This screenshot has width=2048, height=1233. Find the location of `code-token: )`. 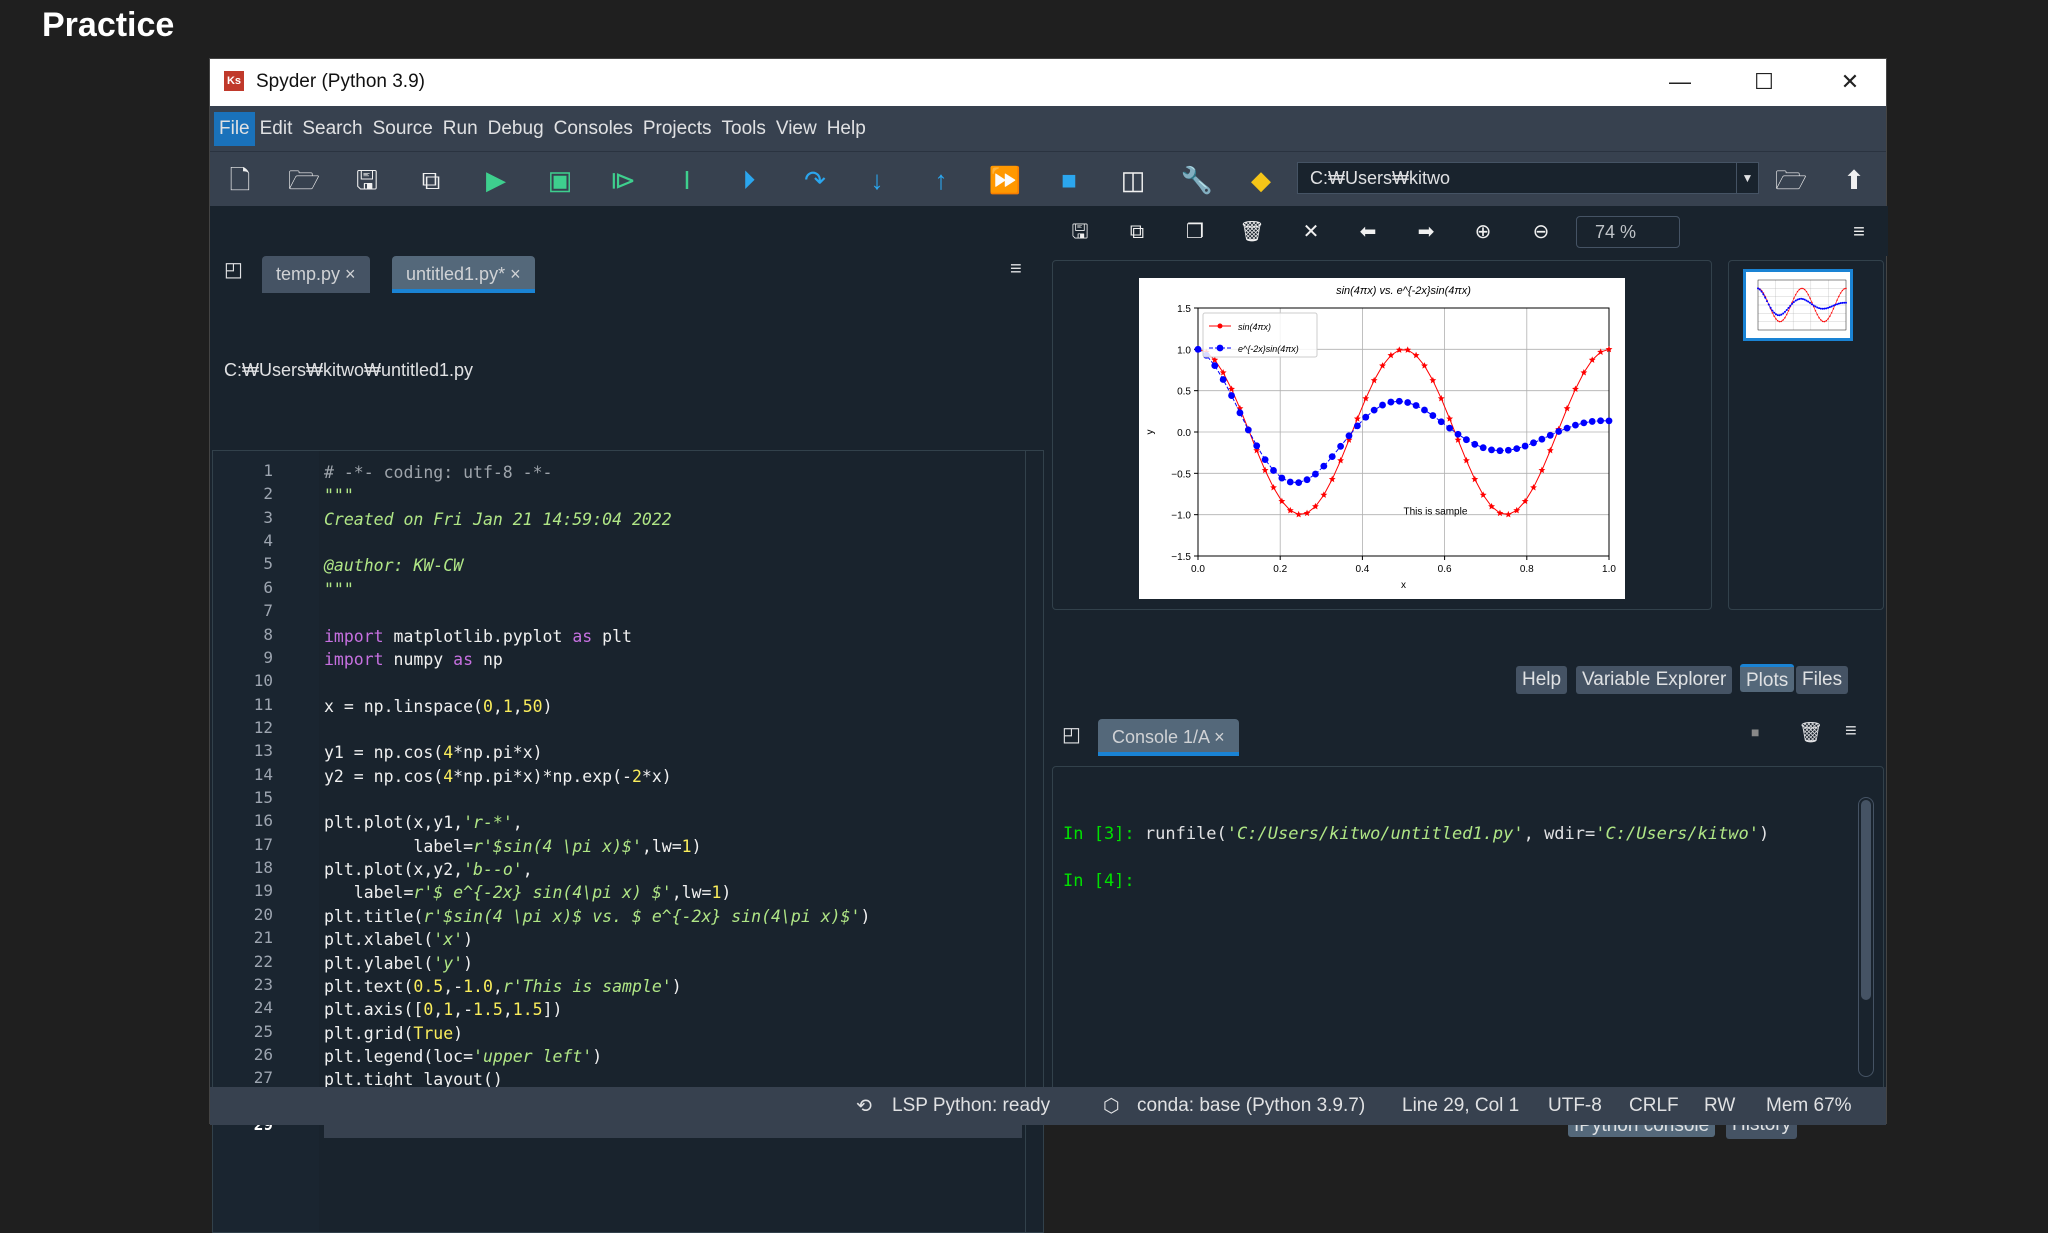

code-token: ) is located at coordinates (458, 1033).